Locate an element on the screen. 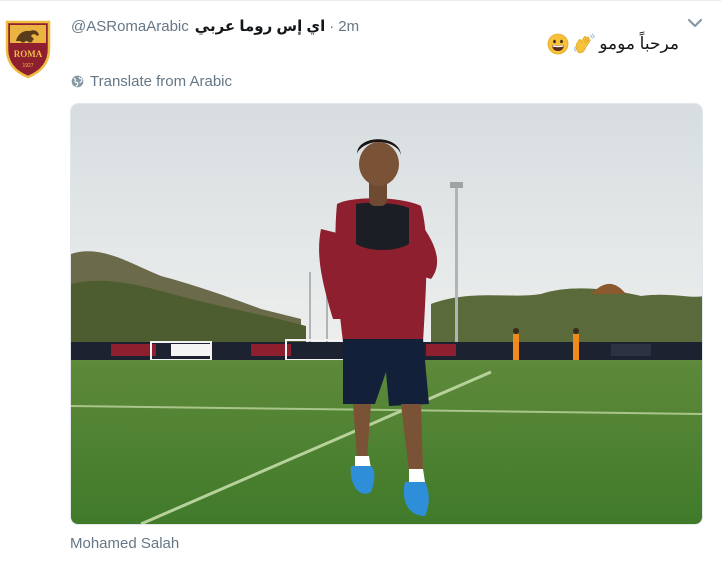 Image resolution: width=721 pixels, height=567 pixels. chevron-down-icon is located at coordinates (695, 23).